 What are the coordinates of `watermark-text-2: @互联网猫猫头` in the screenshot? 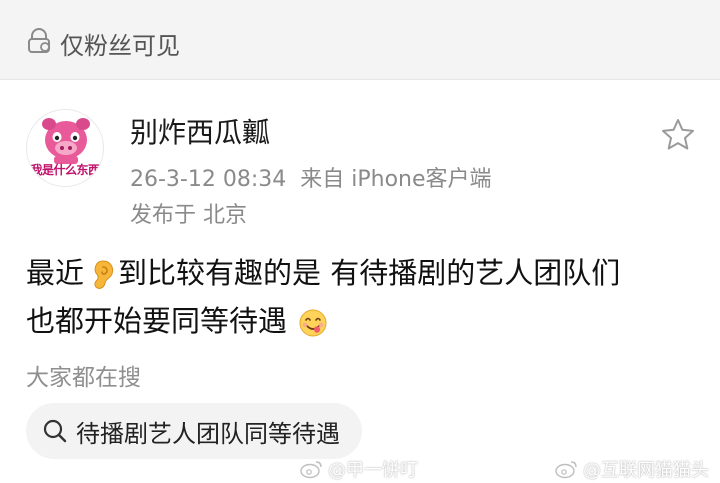 It's located at (646, 470).